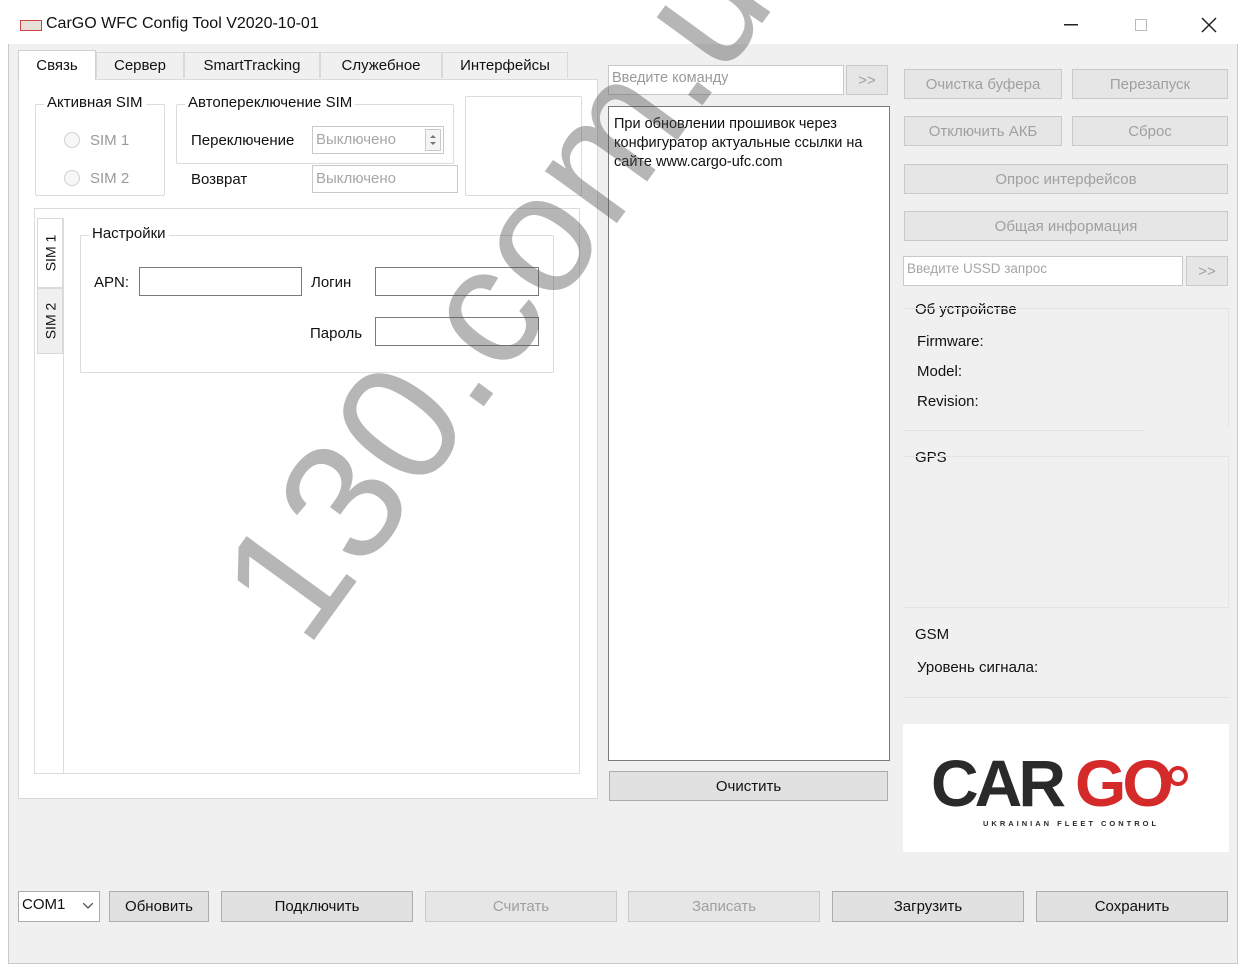 Image resolution: width=1247 pixels, height=969 pixels. What do you see at coordinates (983, 131) in the screenshot?
I see `disable-battery-button: Отключить АКБ` at bounding box center [983, 131].